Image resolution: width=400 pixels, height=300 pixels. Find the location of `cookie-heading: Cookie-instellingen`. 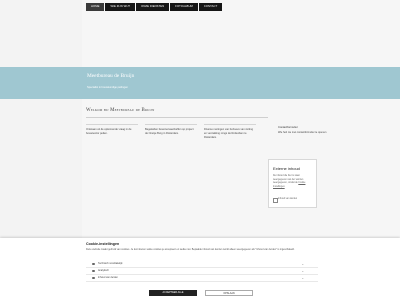

cookie-heading: Cookie-instellingen is located at coordinates (103, 244).